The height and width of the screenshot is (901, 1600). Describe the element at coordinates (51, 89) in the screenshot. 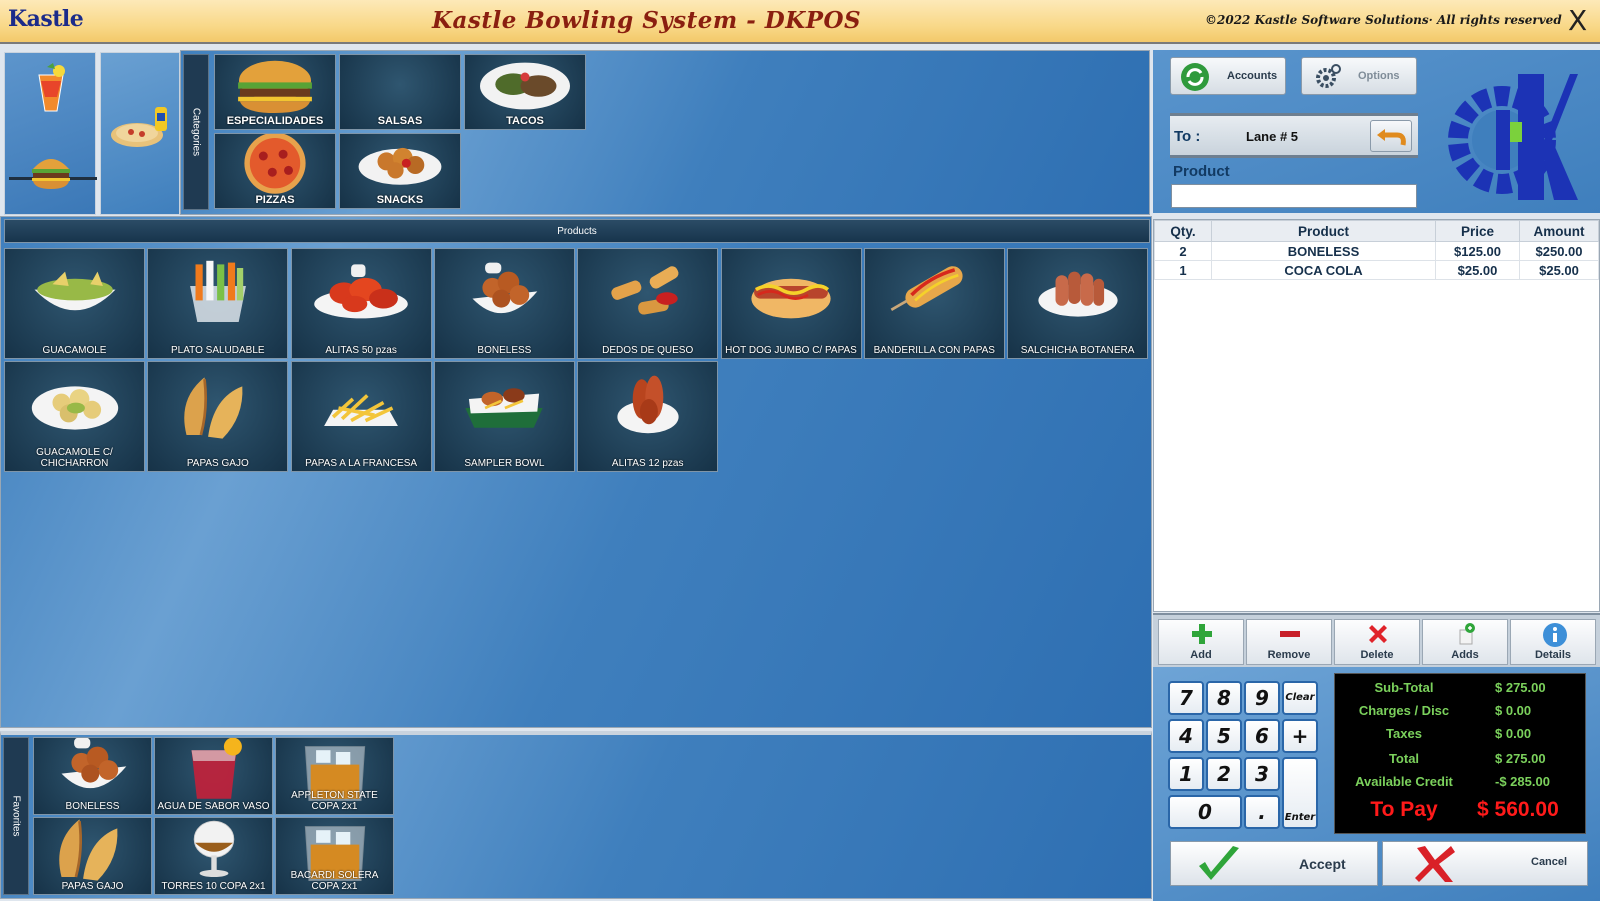

I see `cocktail-shortcut` at that location.